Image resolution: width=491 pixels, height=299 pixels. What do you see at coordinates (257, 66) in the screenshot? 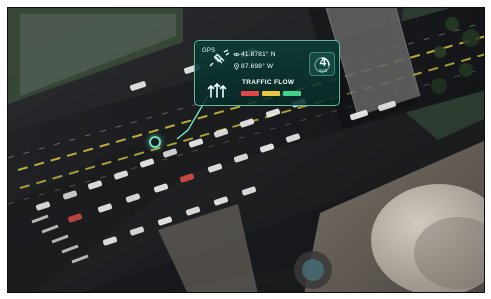
I see `longitude-value: 87.698° W` at bounding box center [257, 66].